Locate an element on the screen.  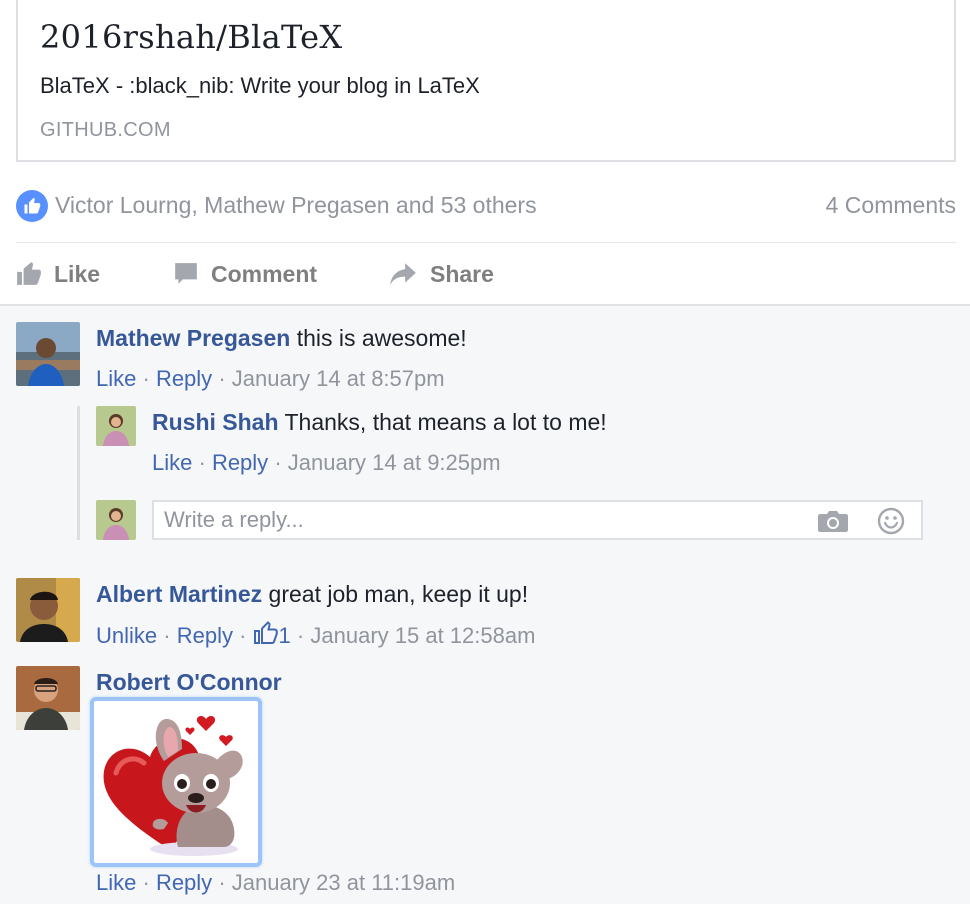
like-label: Like is located at coordinates (77, 273).